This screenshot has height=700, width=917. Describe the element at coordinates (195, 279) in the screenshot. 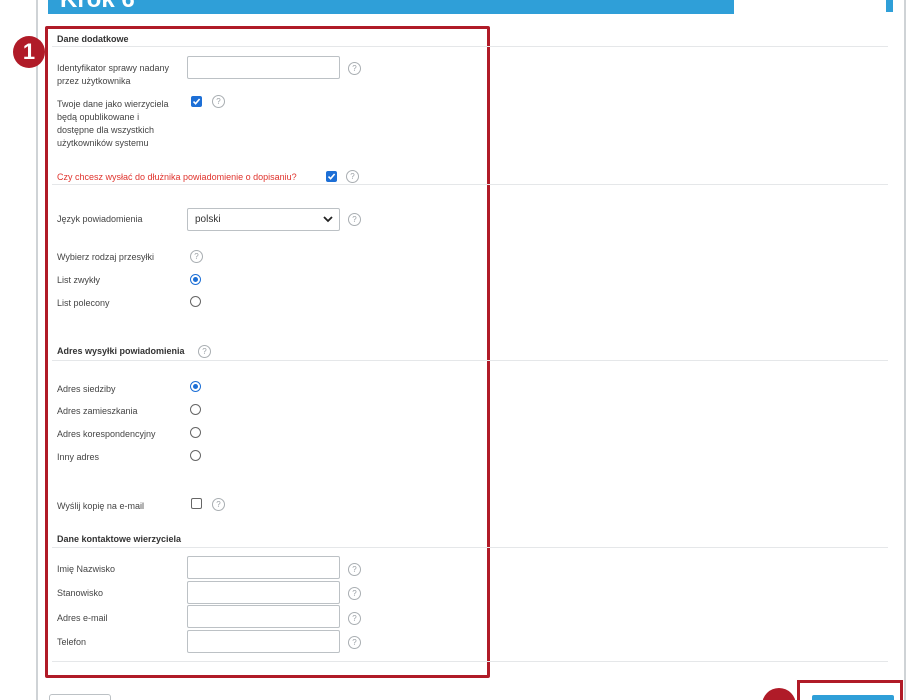

I see `shipment-radio-regular` at that location.